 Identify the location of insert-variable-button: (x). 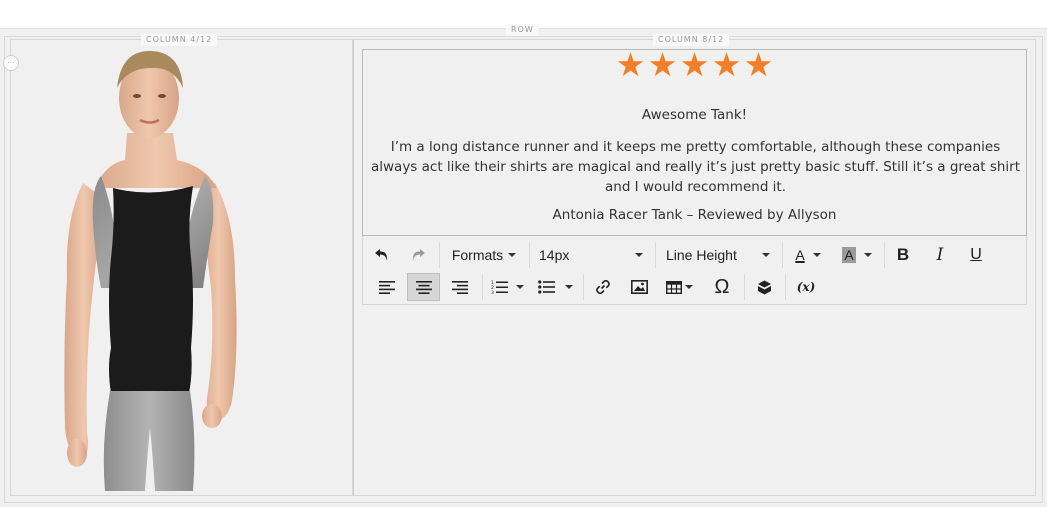
(806, 287).